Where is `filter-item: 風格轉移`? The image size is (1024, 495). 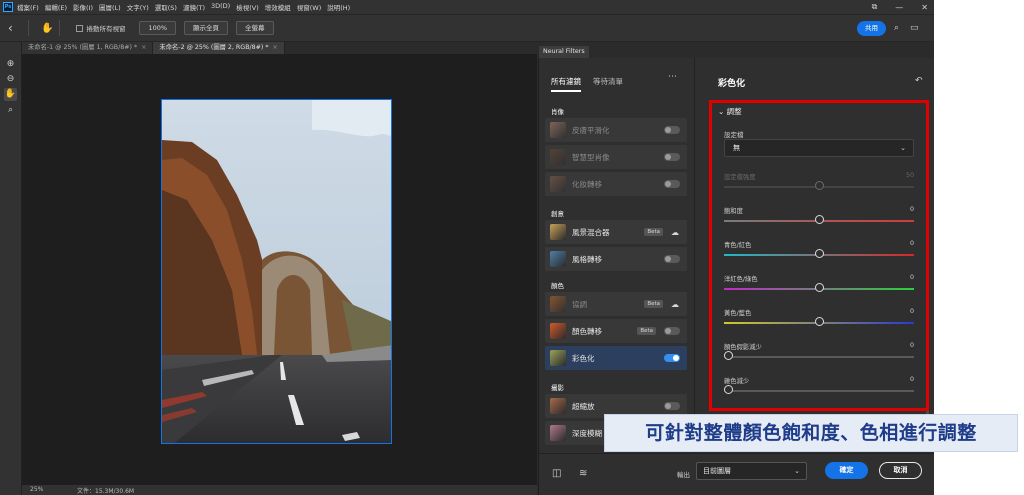
filter-item: 風格轉移 is located at coordinates (616, 259).